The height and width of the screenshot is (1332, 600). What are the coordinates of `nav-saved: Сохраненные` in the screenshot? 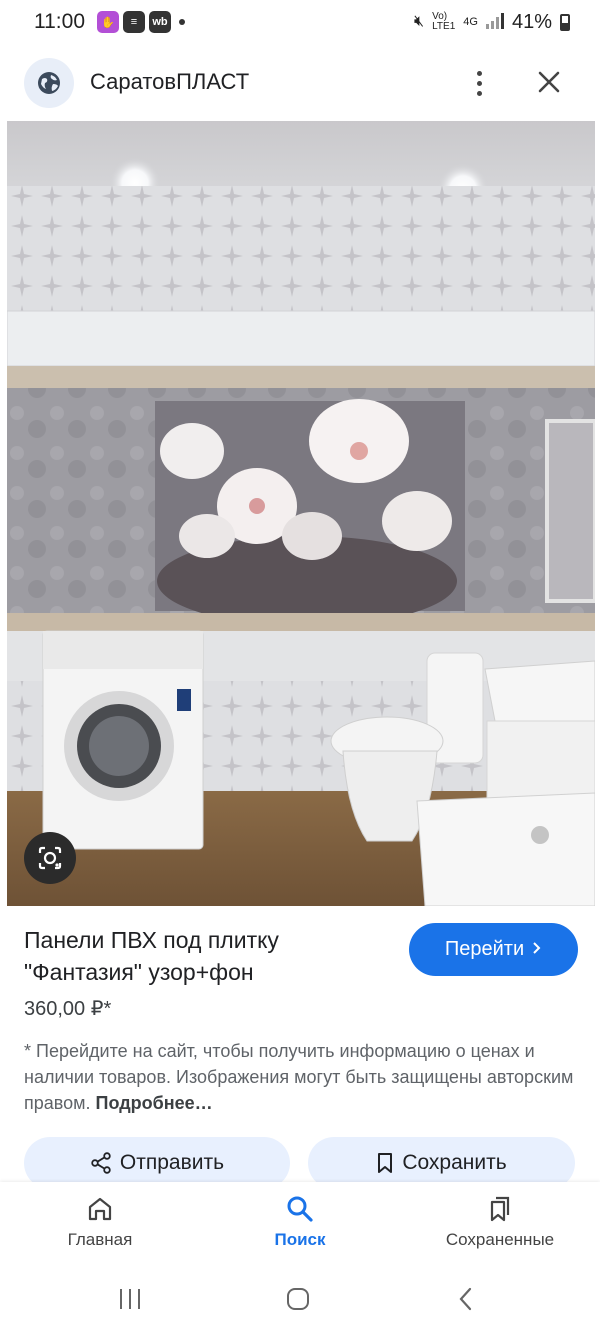 It's located at (500, 1222).